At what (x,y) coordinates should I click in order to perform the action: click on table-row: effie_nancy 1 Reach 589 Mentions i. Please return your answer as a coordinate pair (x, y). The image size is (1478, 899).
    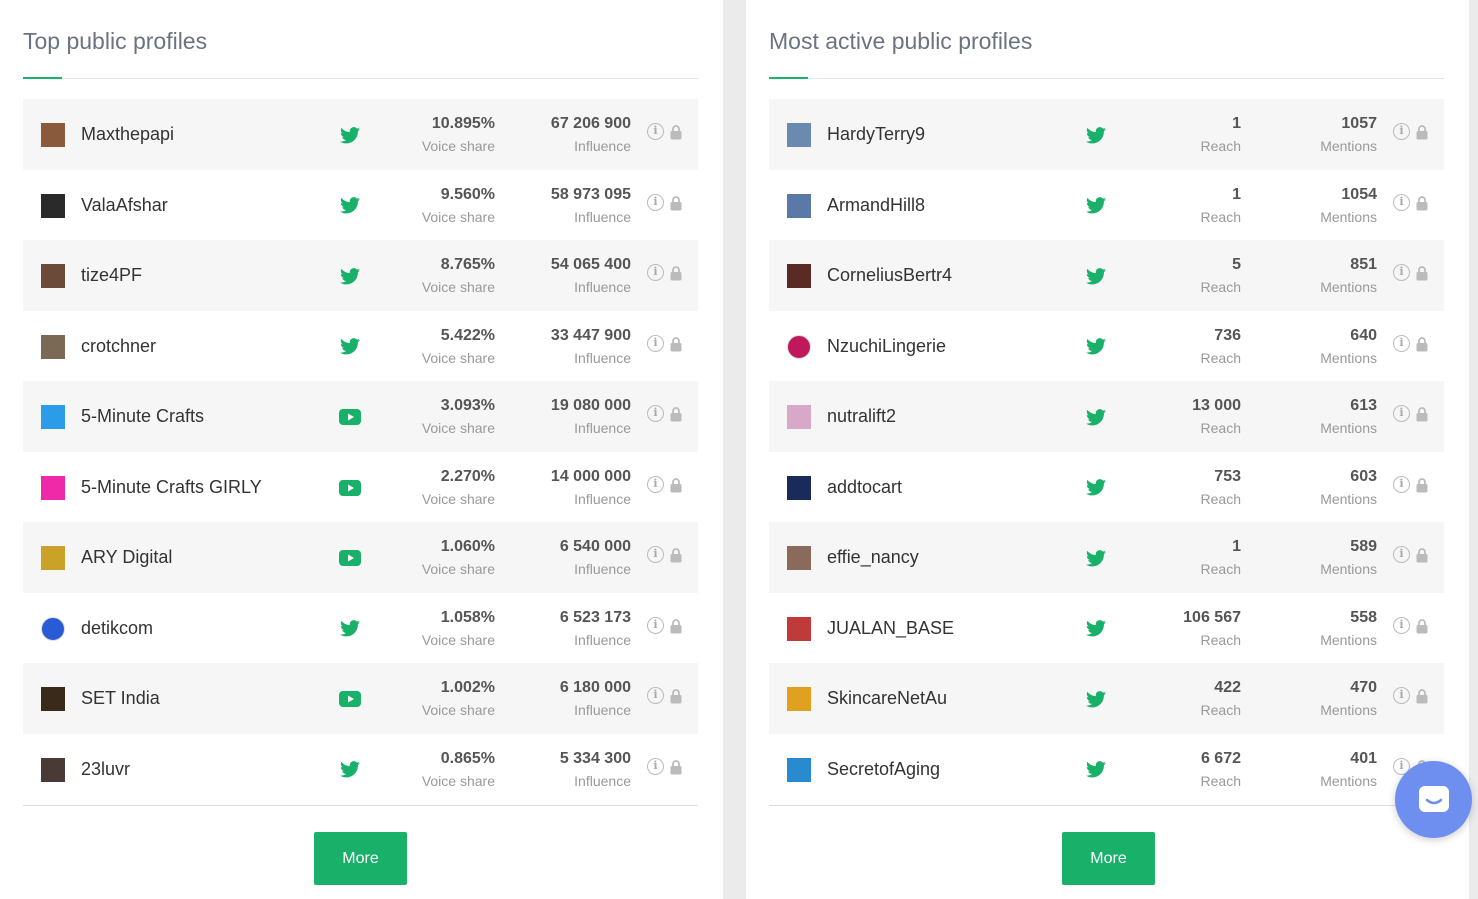
    Looking at the image, I should click on (1106, 557).